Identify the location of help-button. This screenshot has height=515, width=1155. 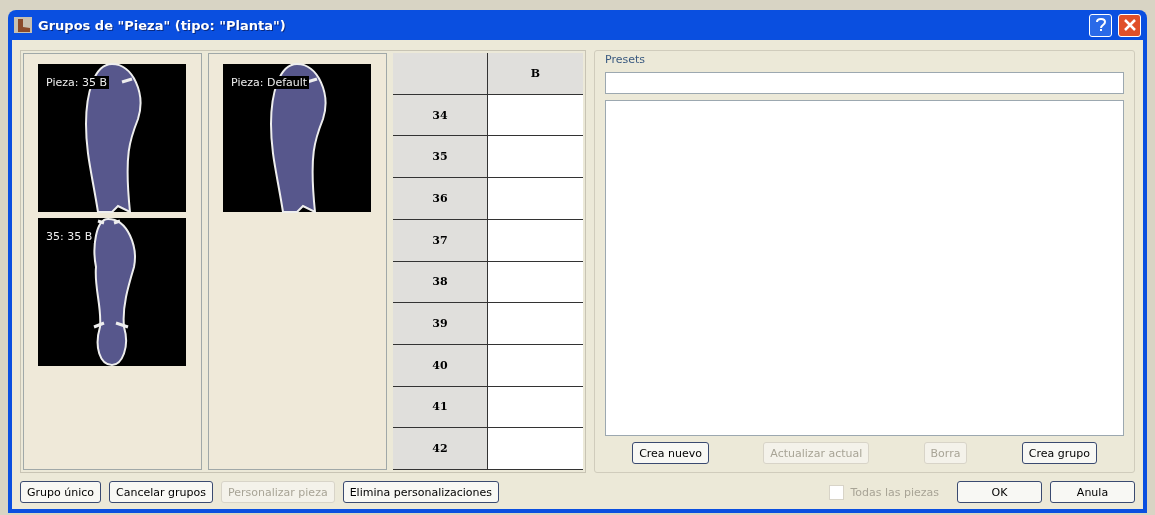
(1100, 25).